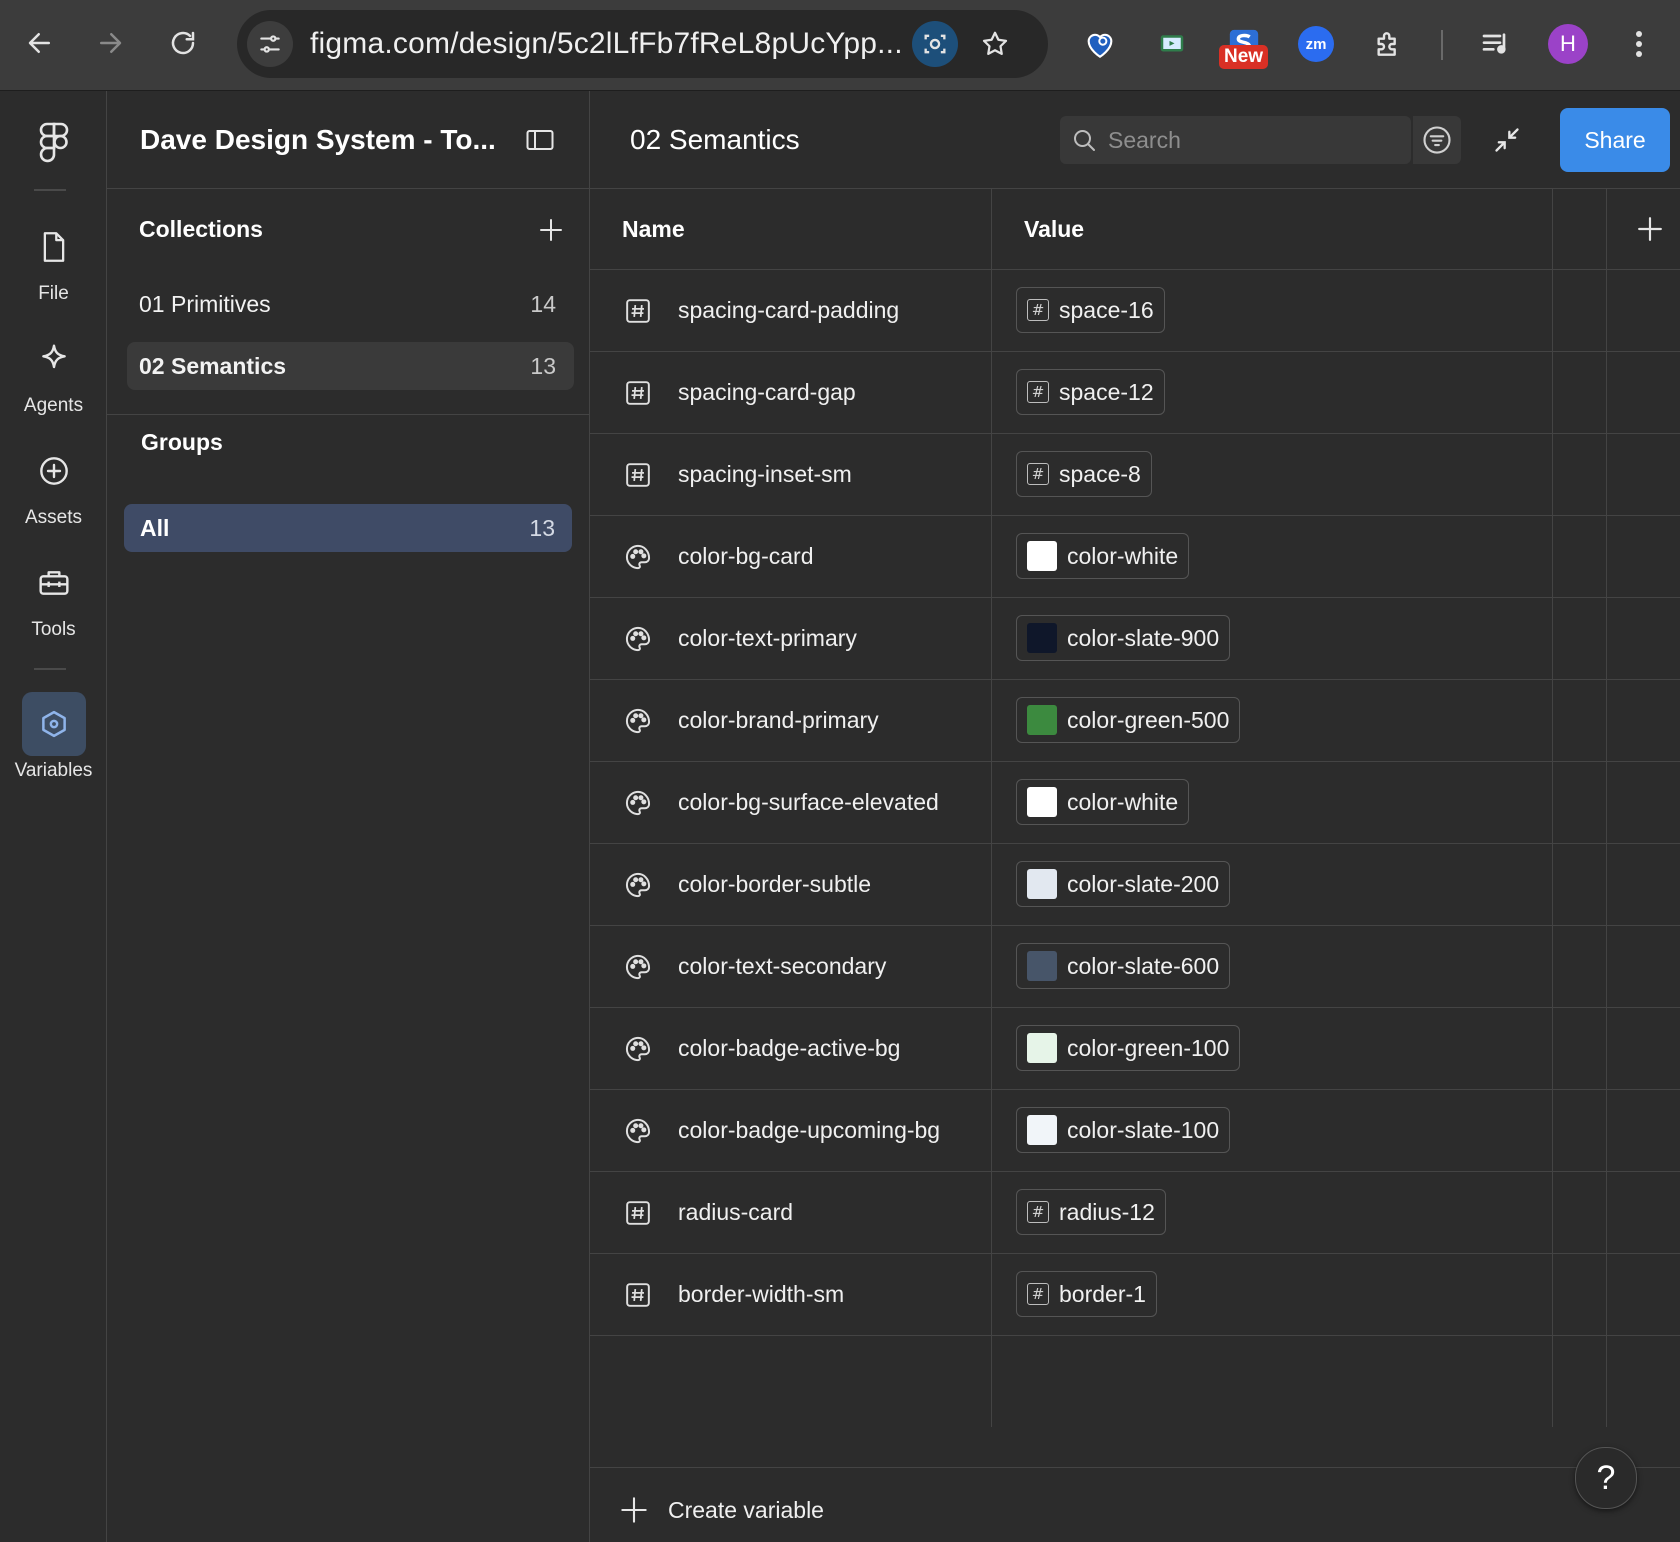 This screenshot has width=1680, height=1542. I want to click on media-controls-button, so click(1496, 44).